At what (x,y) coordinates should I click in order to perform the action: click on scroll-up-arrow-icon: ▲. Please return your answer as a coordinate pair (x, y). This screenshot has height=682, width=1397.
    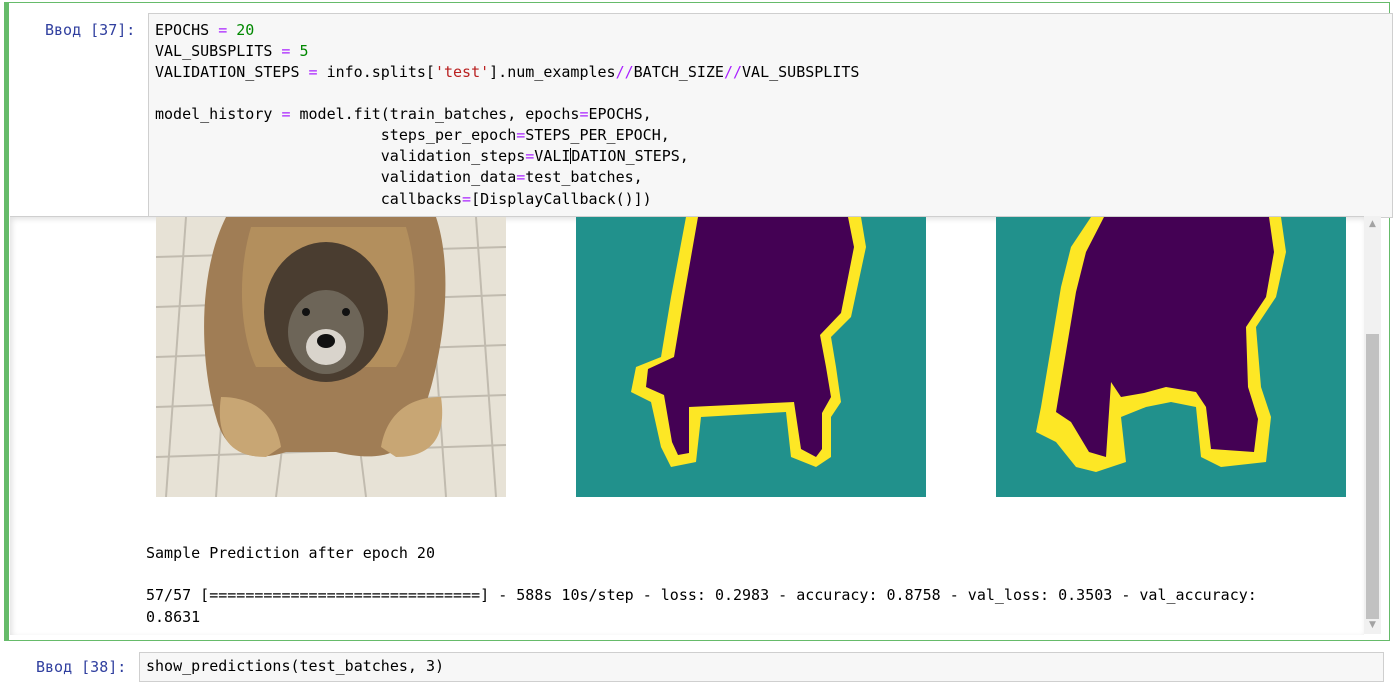
    Looking at the image, I should click on (1372, 224).